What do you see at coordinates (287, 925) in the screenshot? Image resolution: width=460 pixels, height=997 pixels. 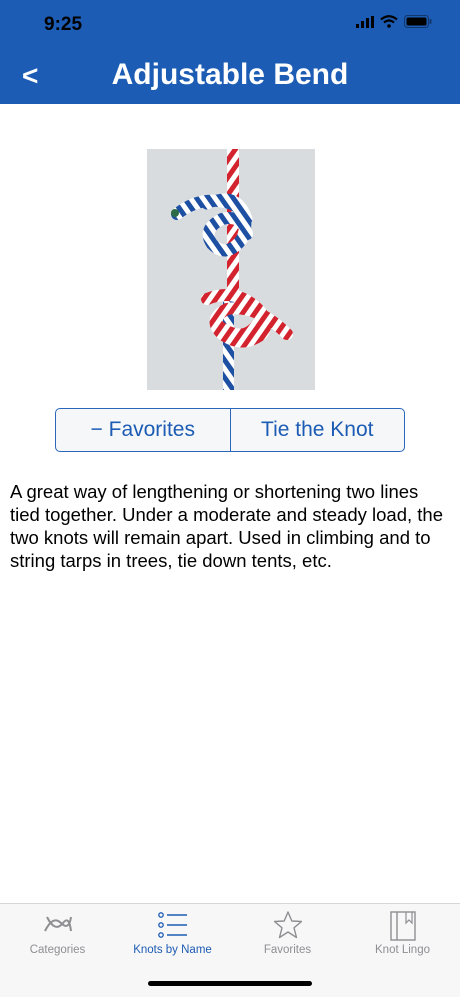 I see `star-icon` at bounding box center [287, 925].